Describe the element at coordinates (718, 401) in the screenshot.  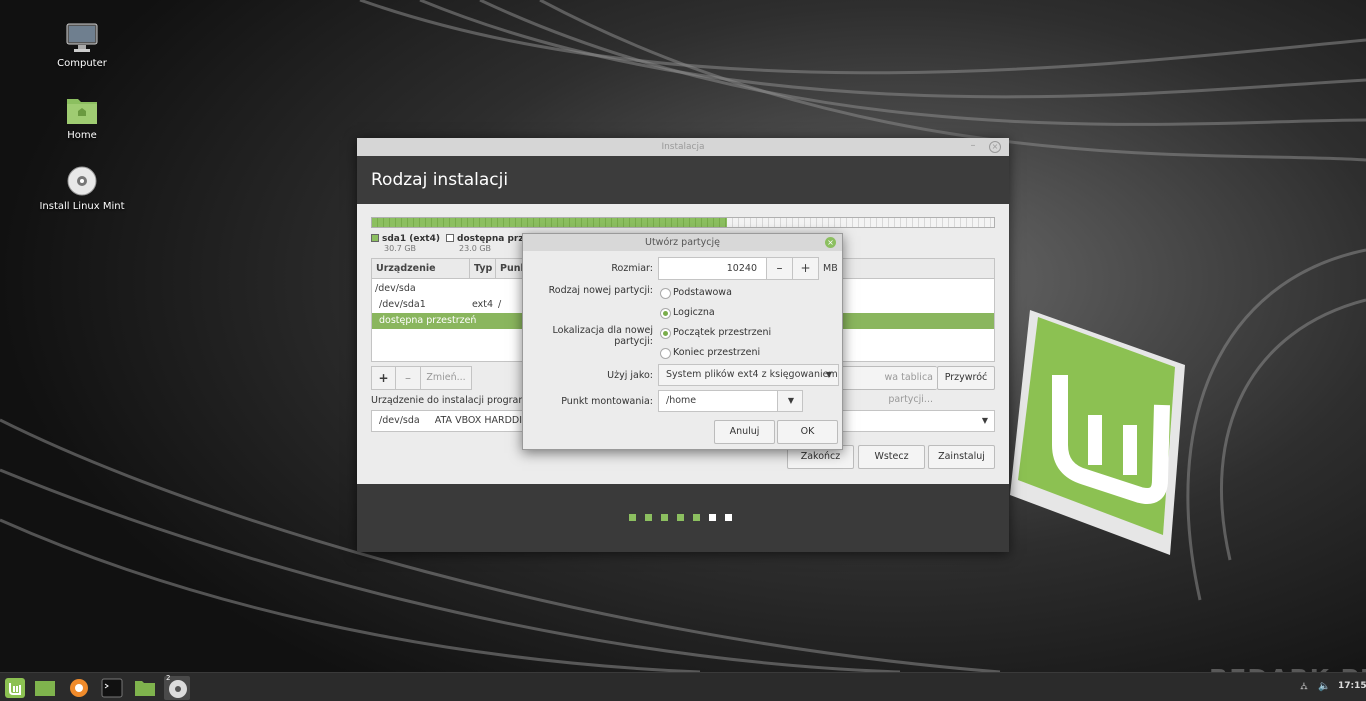
I see `mount-point-input: /home` at that location.